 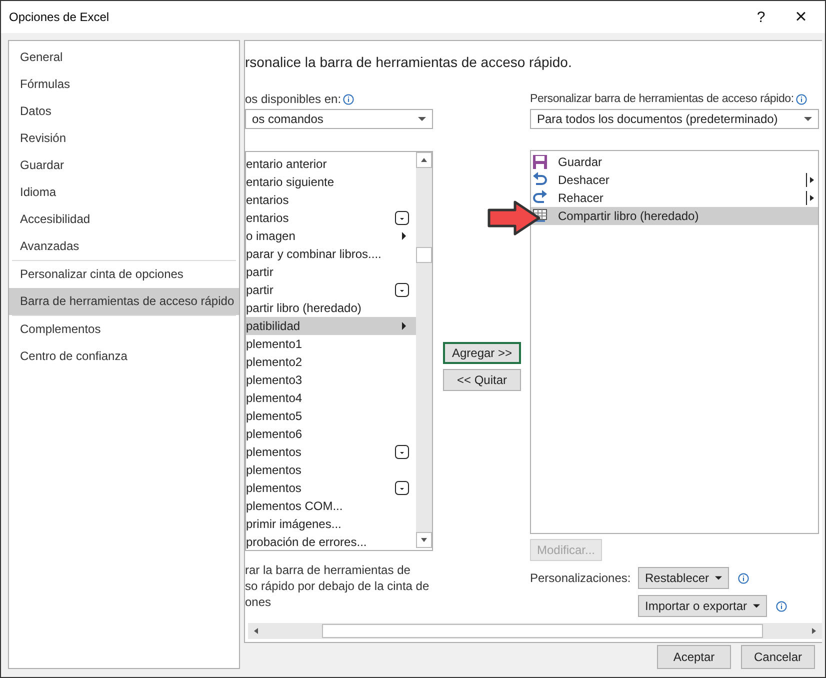 I want to click on window-title: Opciones de Excel, so click(x=59, y=17).